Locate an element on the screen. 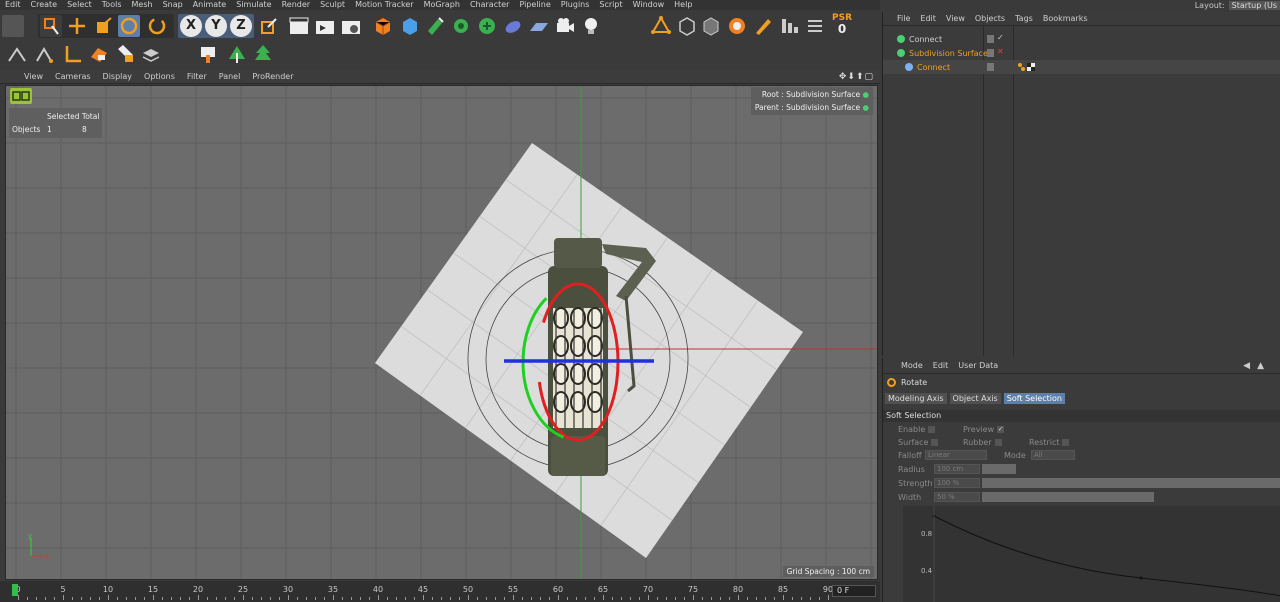  render-view-icon is located at coordinates (299, 26).